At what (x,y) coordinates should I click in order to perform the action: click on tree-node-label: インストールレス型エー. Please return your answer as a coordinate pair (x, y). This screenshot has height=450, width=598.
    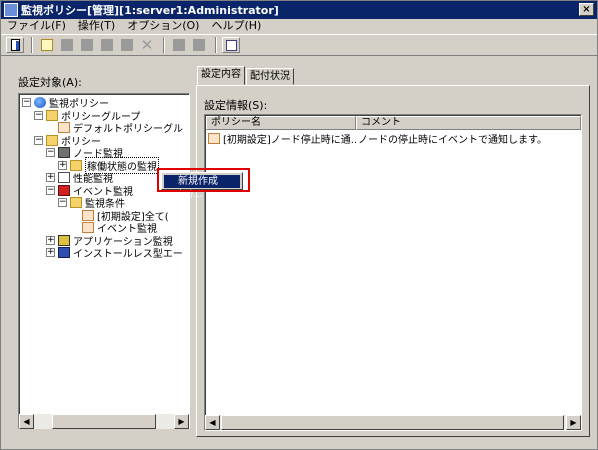
    Looking at the image, I should click on (128, 254).